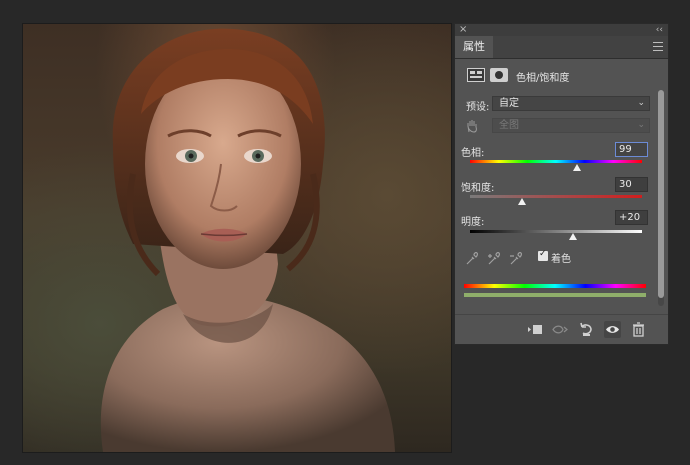 The image size is (690, 465). Describe the element at coordinates (535, 329) in the screenshot. I see `clip-to-layer-icon` at that location.